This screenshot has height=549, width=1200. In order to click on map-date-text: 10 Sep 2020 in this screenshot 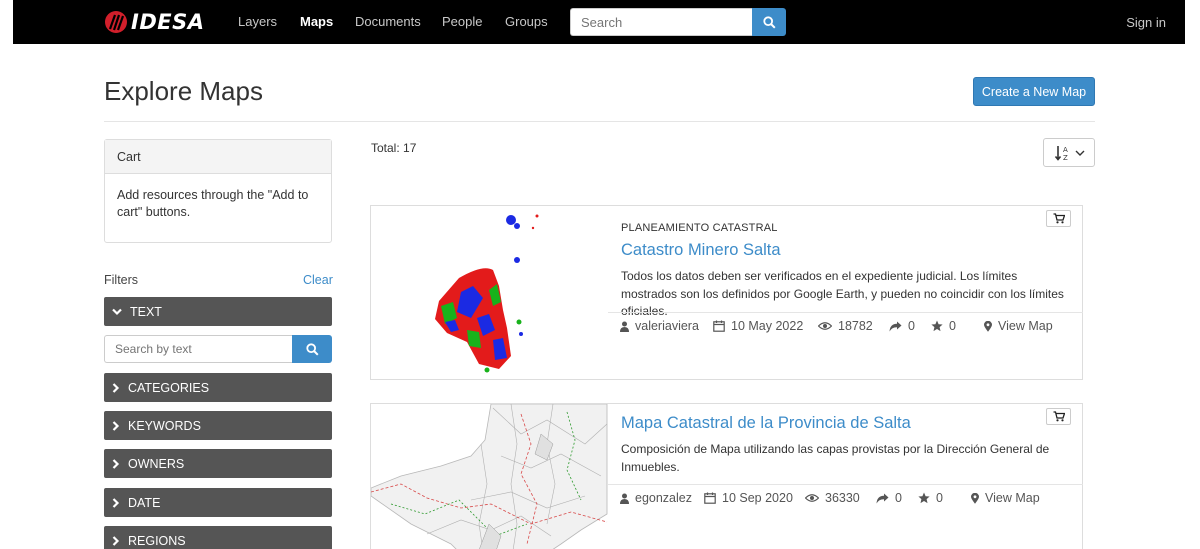, I will do `click(757, 498)`.